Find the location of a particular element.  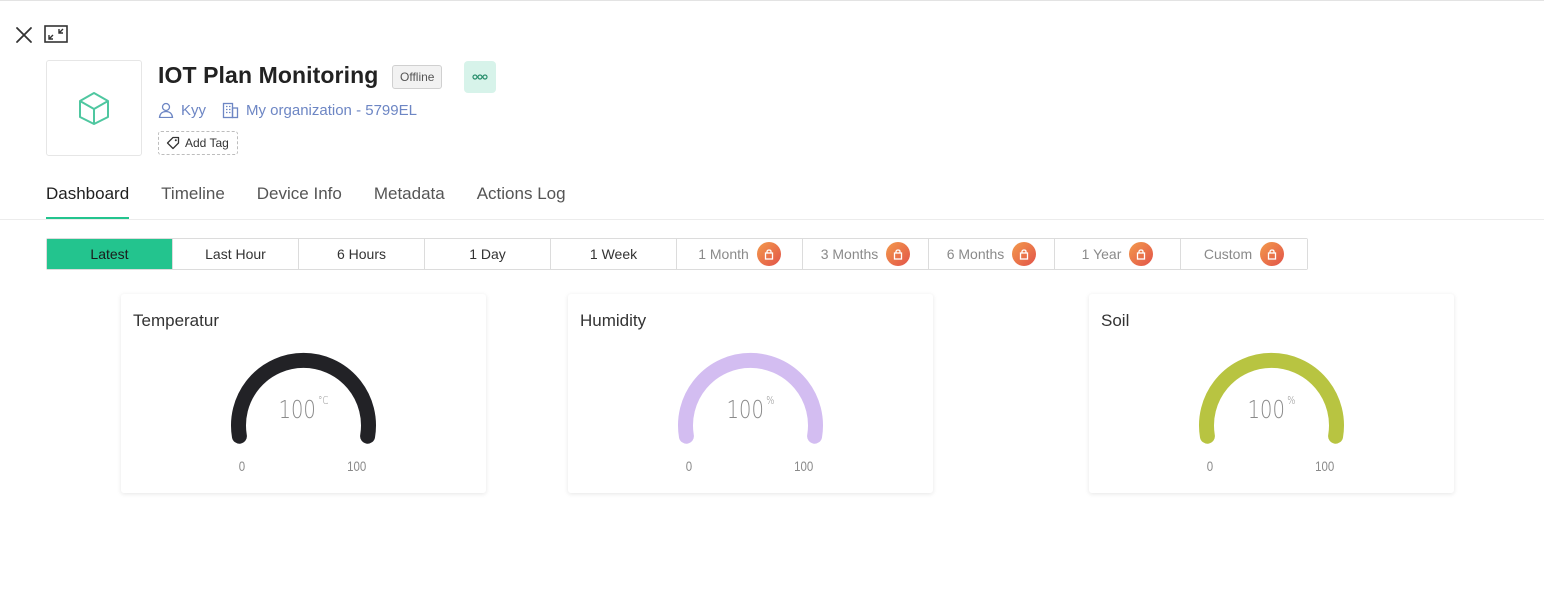

collapse-icon is located at coordinates (56, 34).